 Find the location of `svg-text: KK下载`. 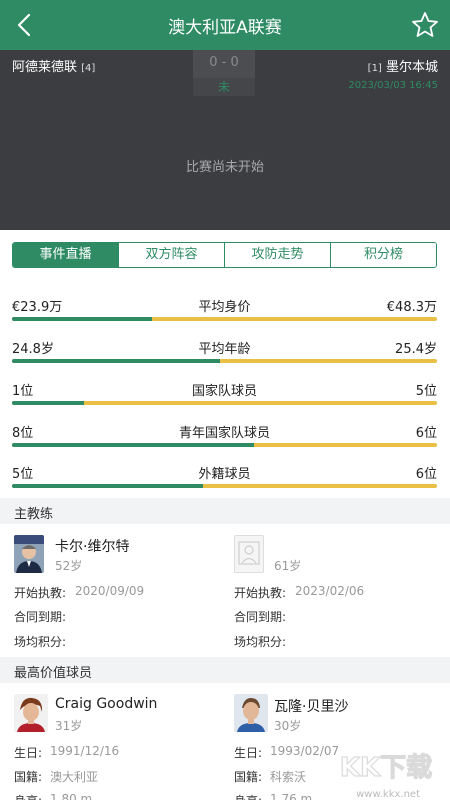

svg-text: KK下载 is located at coordinates (386, 768).